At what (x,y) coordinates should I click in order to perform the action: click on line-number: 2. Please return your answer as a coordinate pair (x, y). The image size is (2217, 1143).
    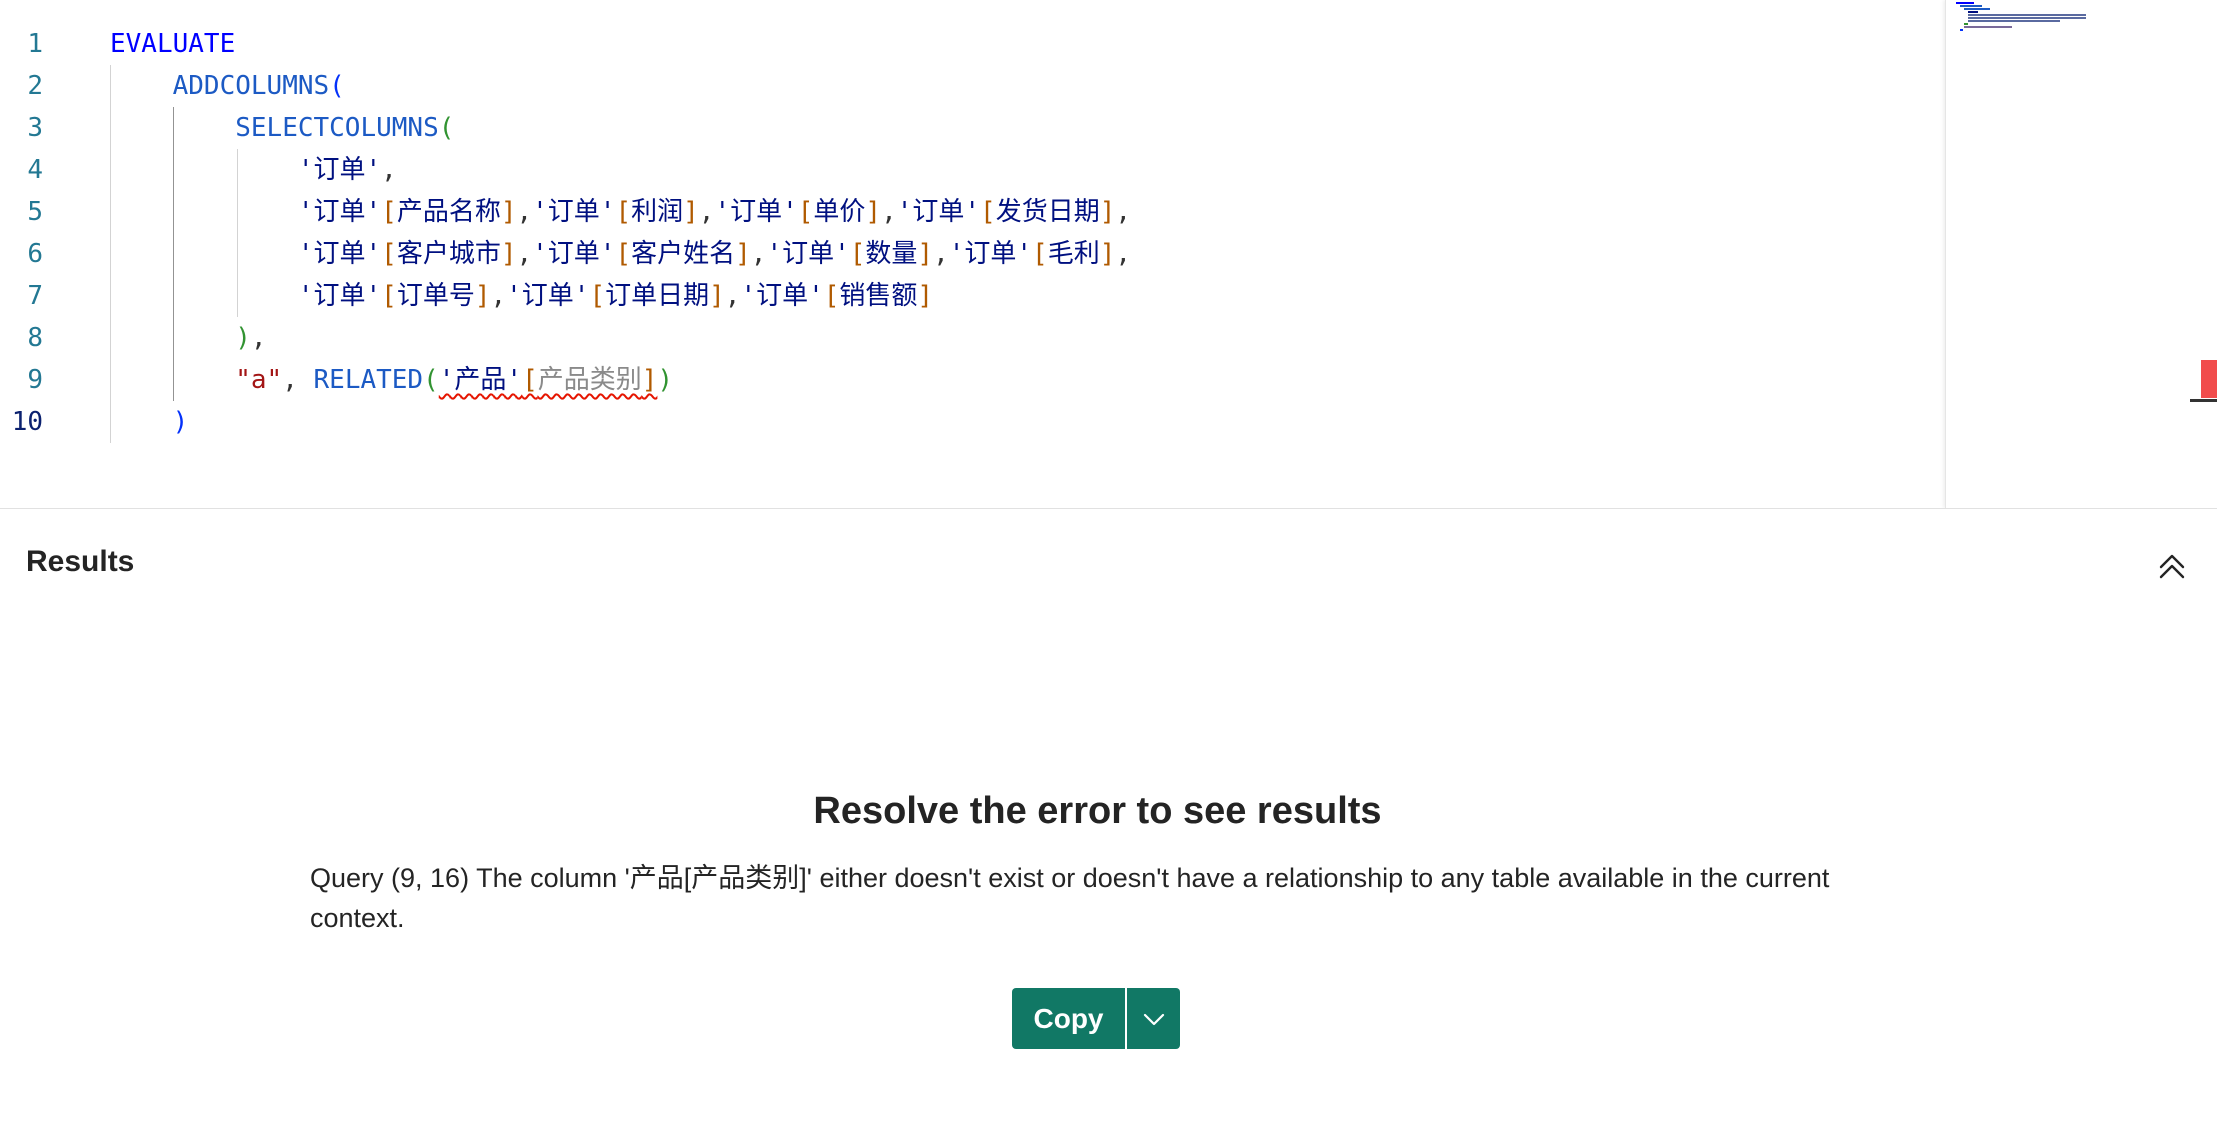
    Looking at the image, I should click on (35, 86).